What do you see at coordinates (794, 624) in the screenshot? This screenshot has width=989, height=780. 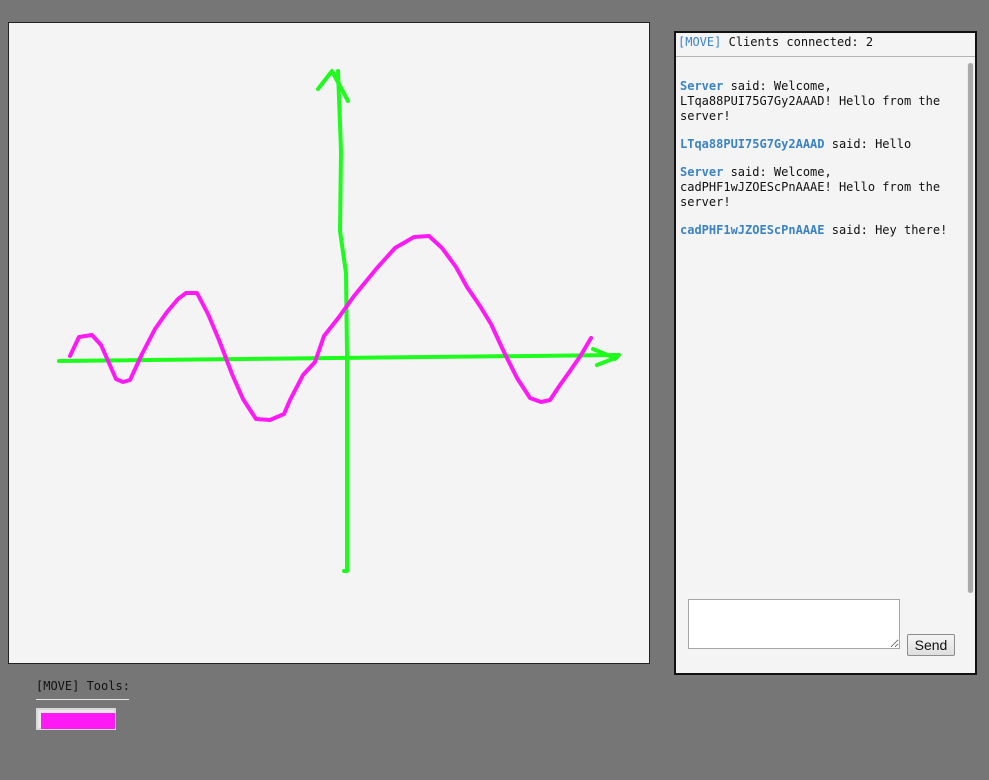 I see `message-input` at bounding box center [794, 624].